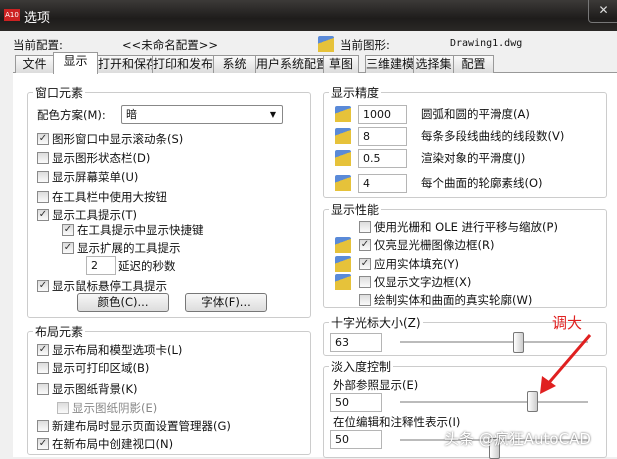 The width and height of the screenshot is (617, 459). Describe the element at coordinates (147, 266) in the screenshot. I see `tooltip-delay-label: 延迟的秒数` at that location.